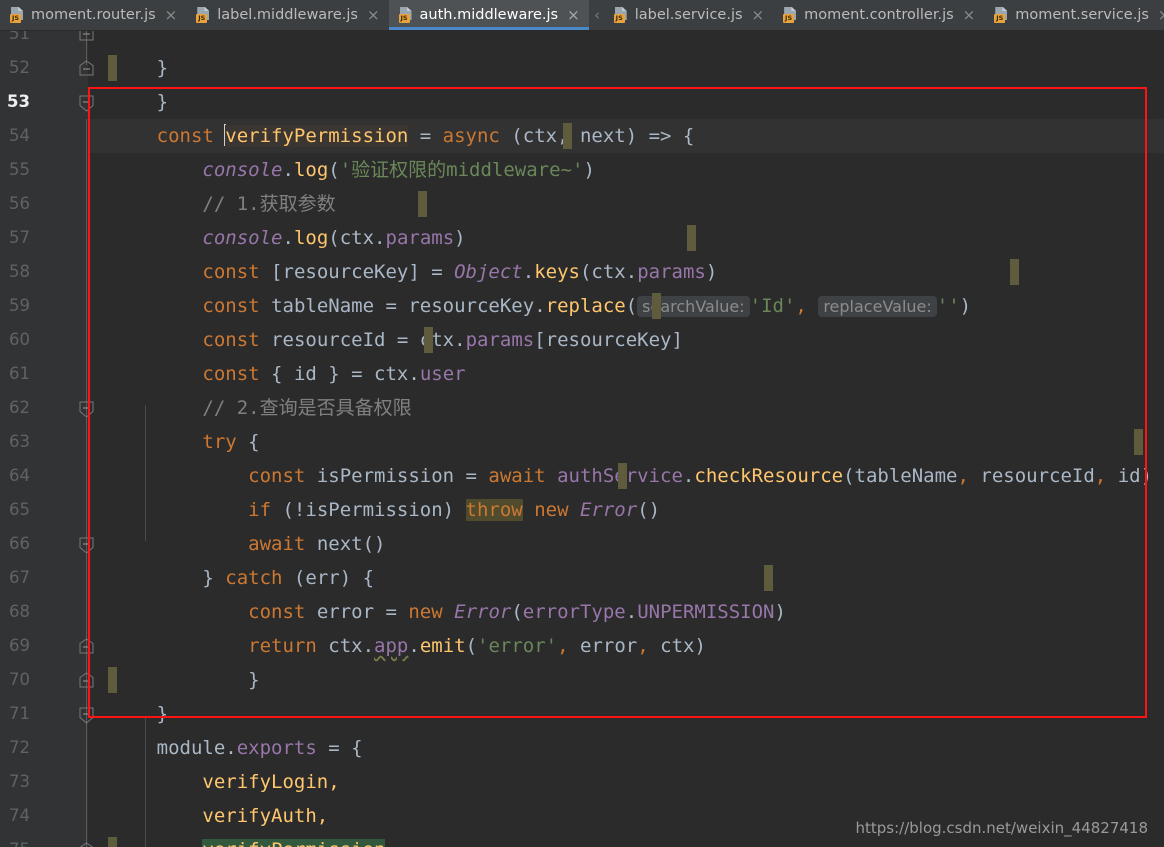 The height and width of the screenshot is (847, 1164). I want to click on tab-label: moment.router.js, so click(93, 15).